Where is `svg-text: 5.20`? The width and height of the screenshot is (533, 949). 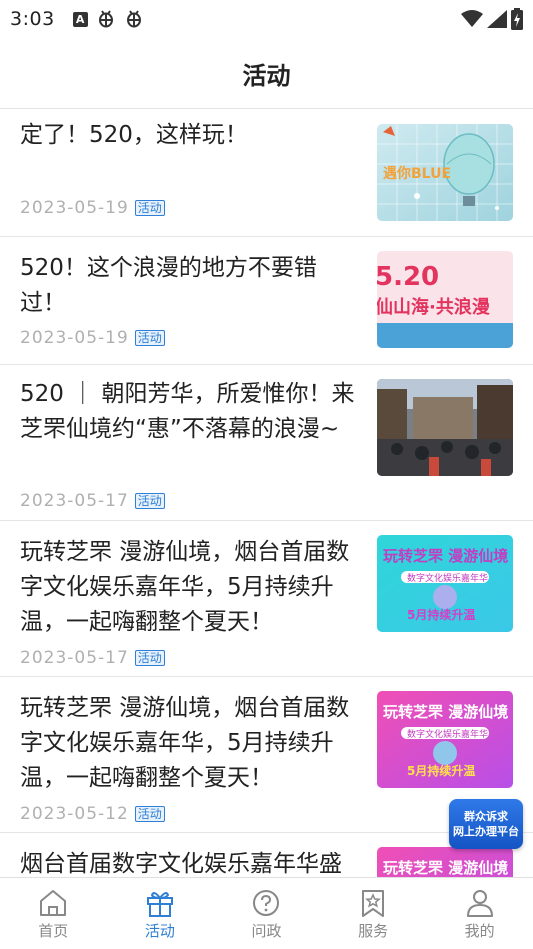 svg-text: 5.20 is located at coordinates (408, 277).